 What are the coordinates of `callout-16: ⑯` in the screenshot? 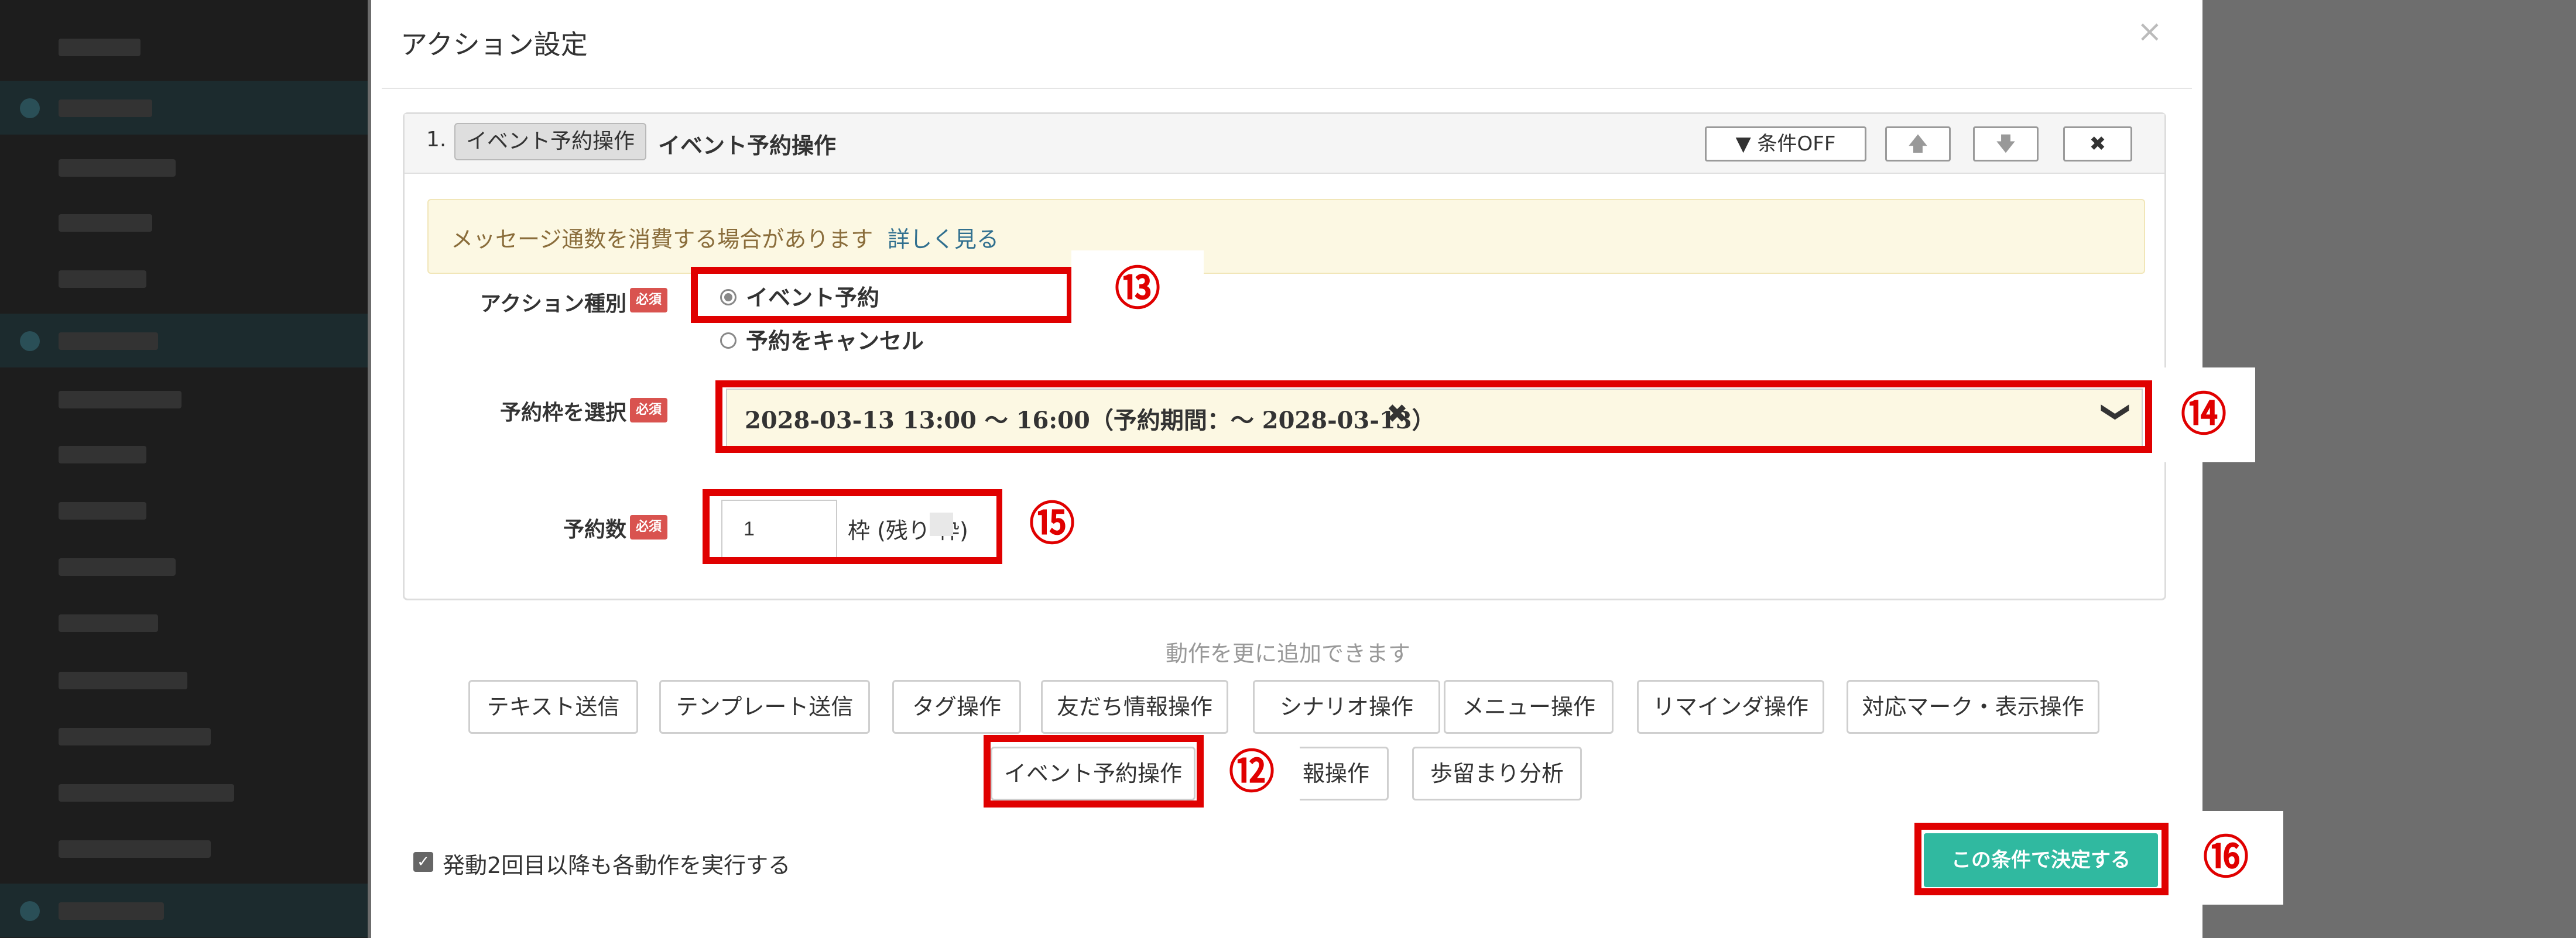 It's located at (2226, 858).